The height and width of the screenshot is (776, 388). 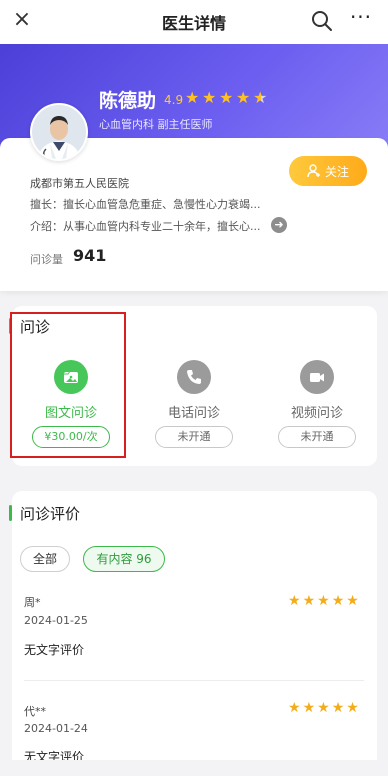 What do you see at coordinates (174, 100) in the screenshot?
I see `doctor-rating: 4.9` at bounding box center [174, 100].